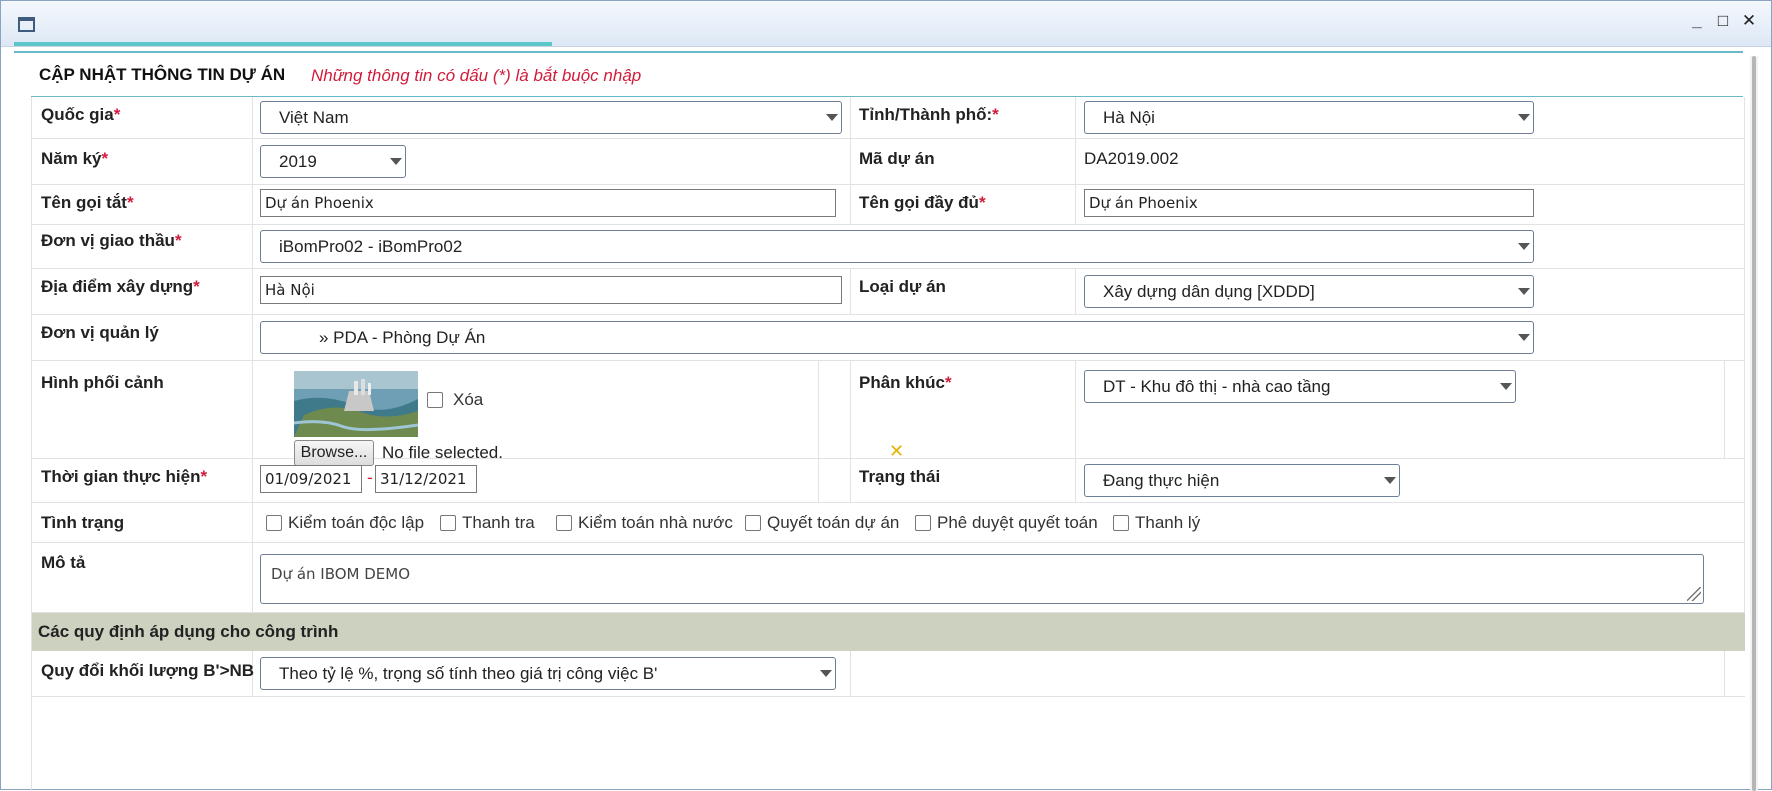 The width and height of the screenshot is (1772, 791). Describe the element at coordinates (63, 562) in the screenshot. I see `description-label: Mô tả` at that location.